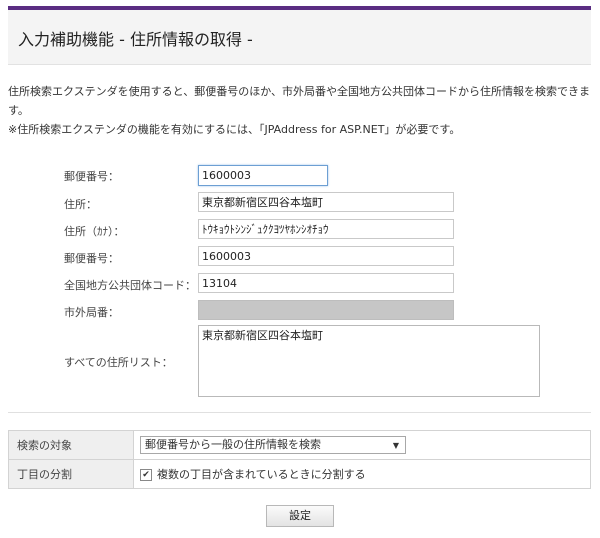 The height and width of the screenshot is (538, 600). Describe the element at coordinates (91, 312) in the screenshot. I see `area-code-label: 市外局番：` at that location.